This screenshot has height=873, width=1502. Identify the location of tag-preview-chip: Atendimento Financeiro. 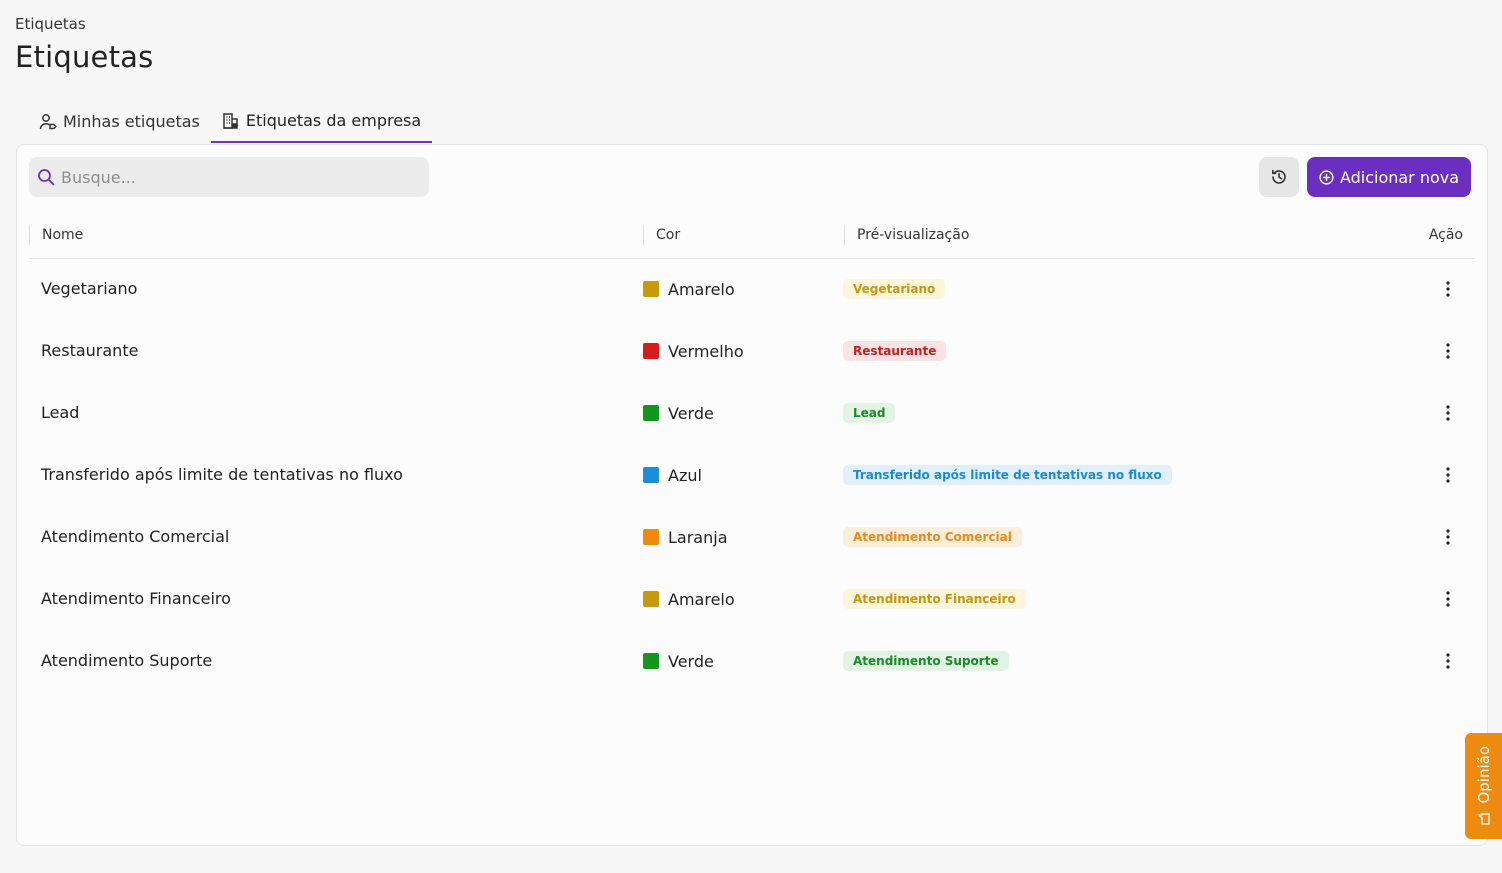
(934, 599).